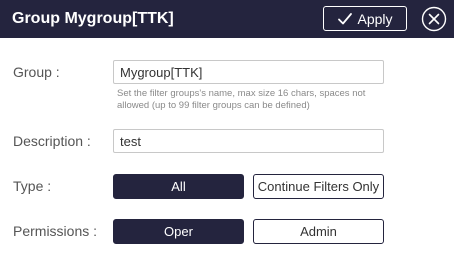 The width and height of the screenshot is (454, 267). Describe the element at coordinates (55, 231) in the screenshot. I see `permissions-label: Permissions :` at that location.